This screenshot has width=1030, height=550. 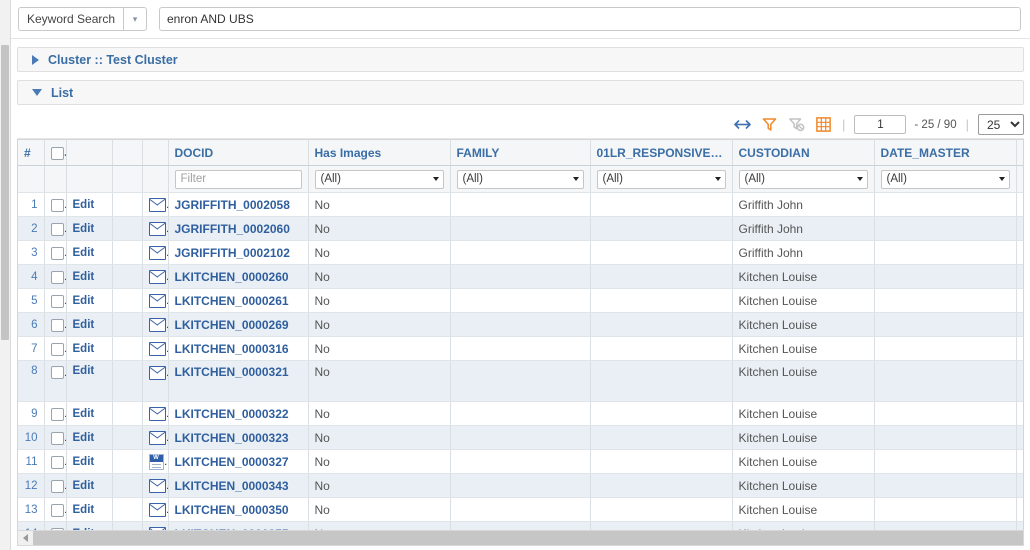 What do you see at coordinates (5, 192) in the screenshot?
I see `page-scrollbar-thumb` at bounding box center [5, 192].